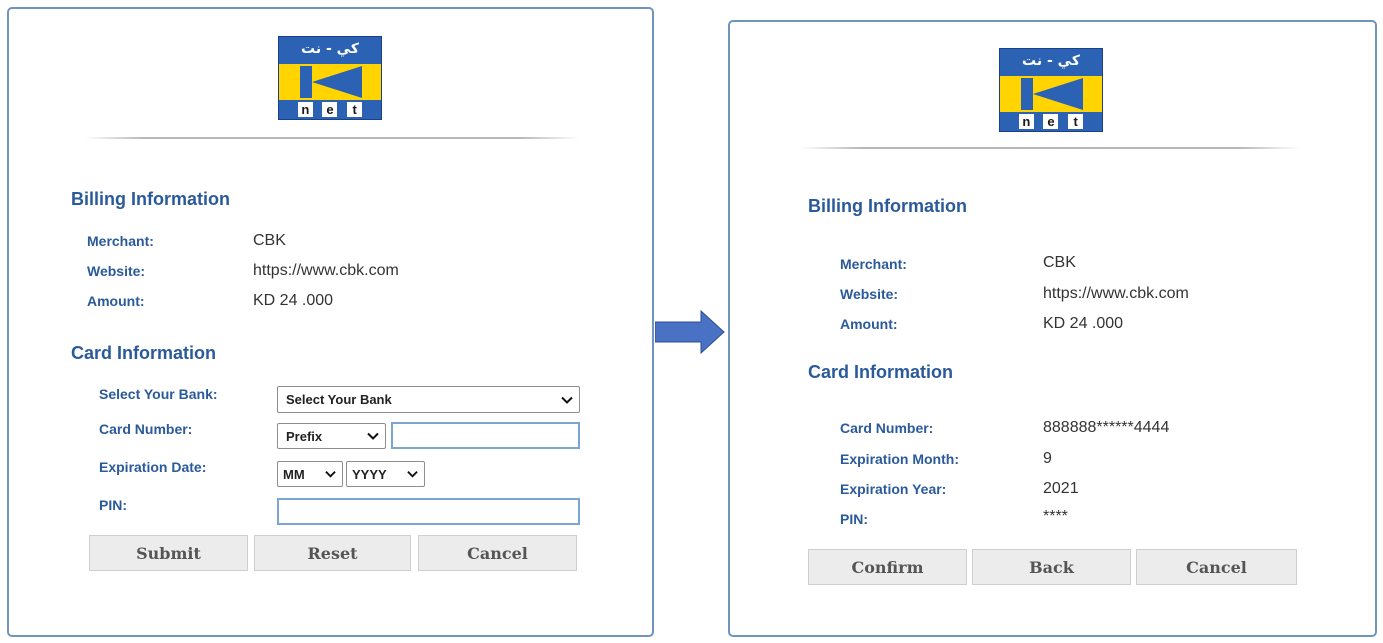 This screenshot has width=1383, height=643. I want to click on card-prefix-select-value: Prefix, so click(304, 436).